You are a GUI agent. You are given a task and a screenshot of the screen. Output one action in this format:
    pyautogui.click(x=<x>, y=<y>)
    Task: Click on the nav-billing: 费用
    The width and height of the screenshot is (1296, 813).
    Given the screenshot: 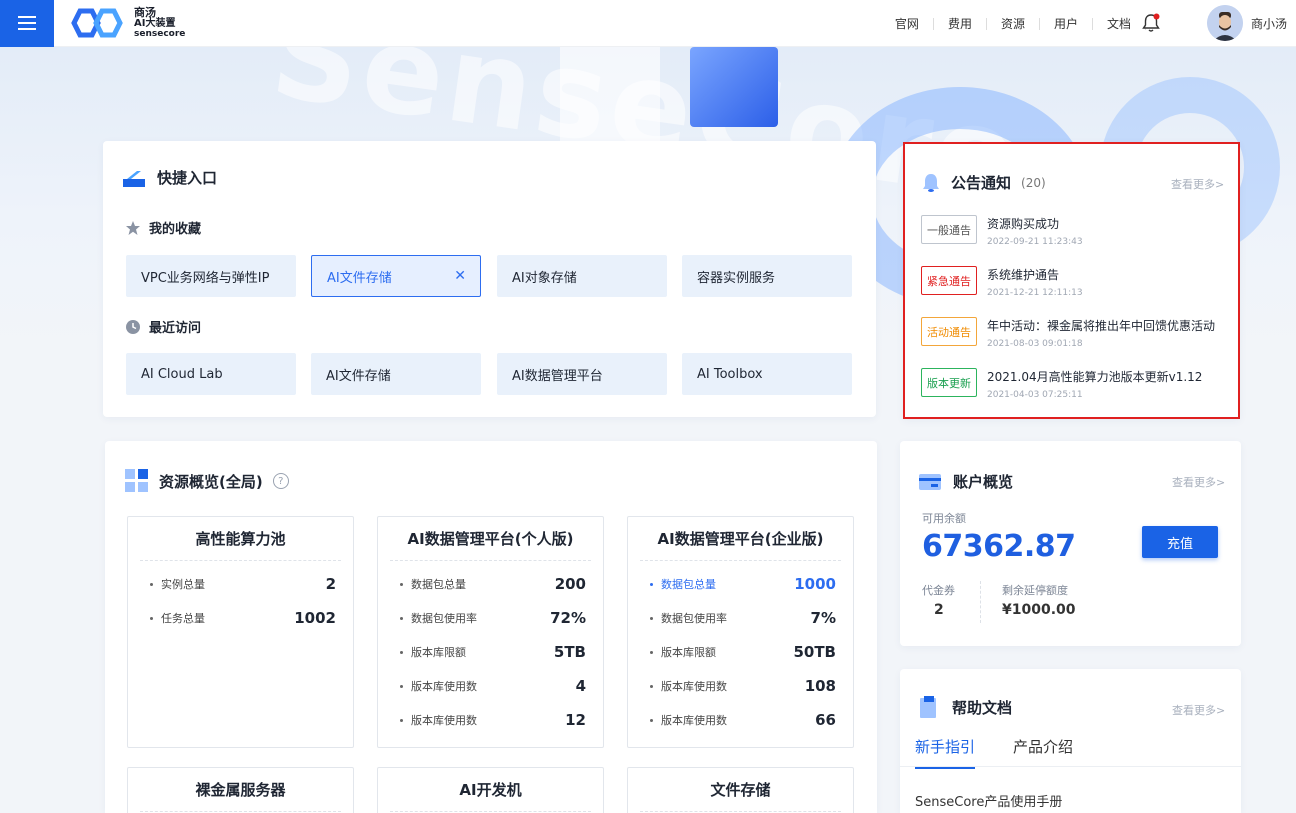 What is the action you would take?
    pyautogui.click(x=960, y=23)
    